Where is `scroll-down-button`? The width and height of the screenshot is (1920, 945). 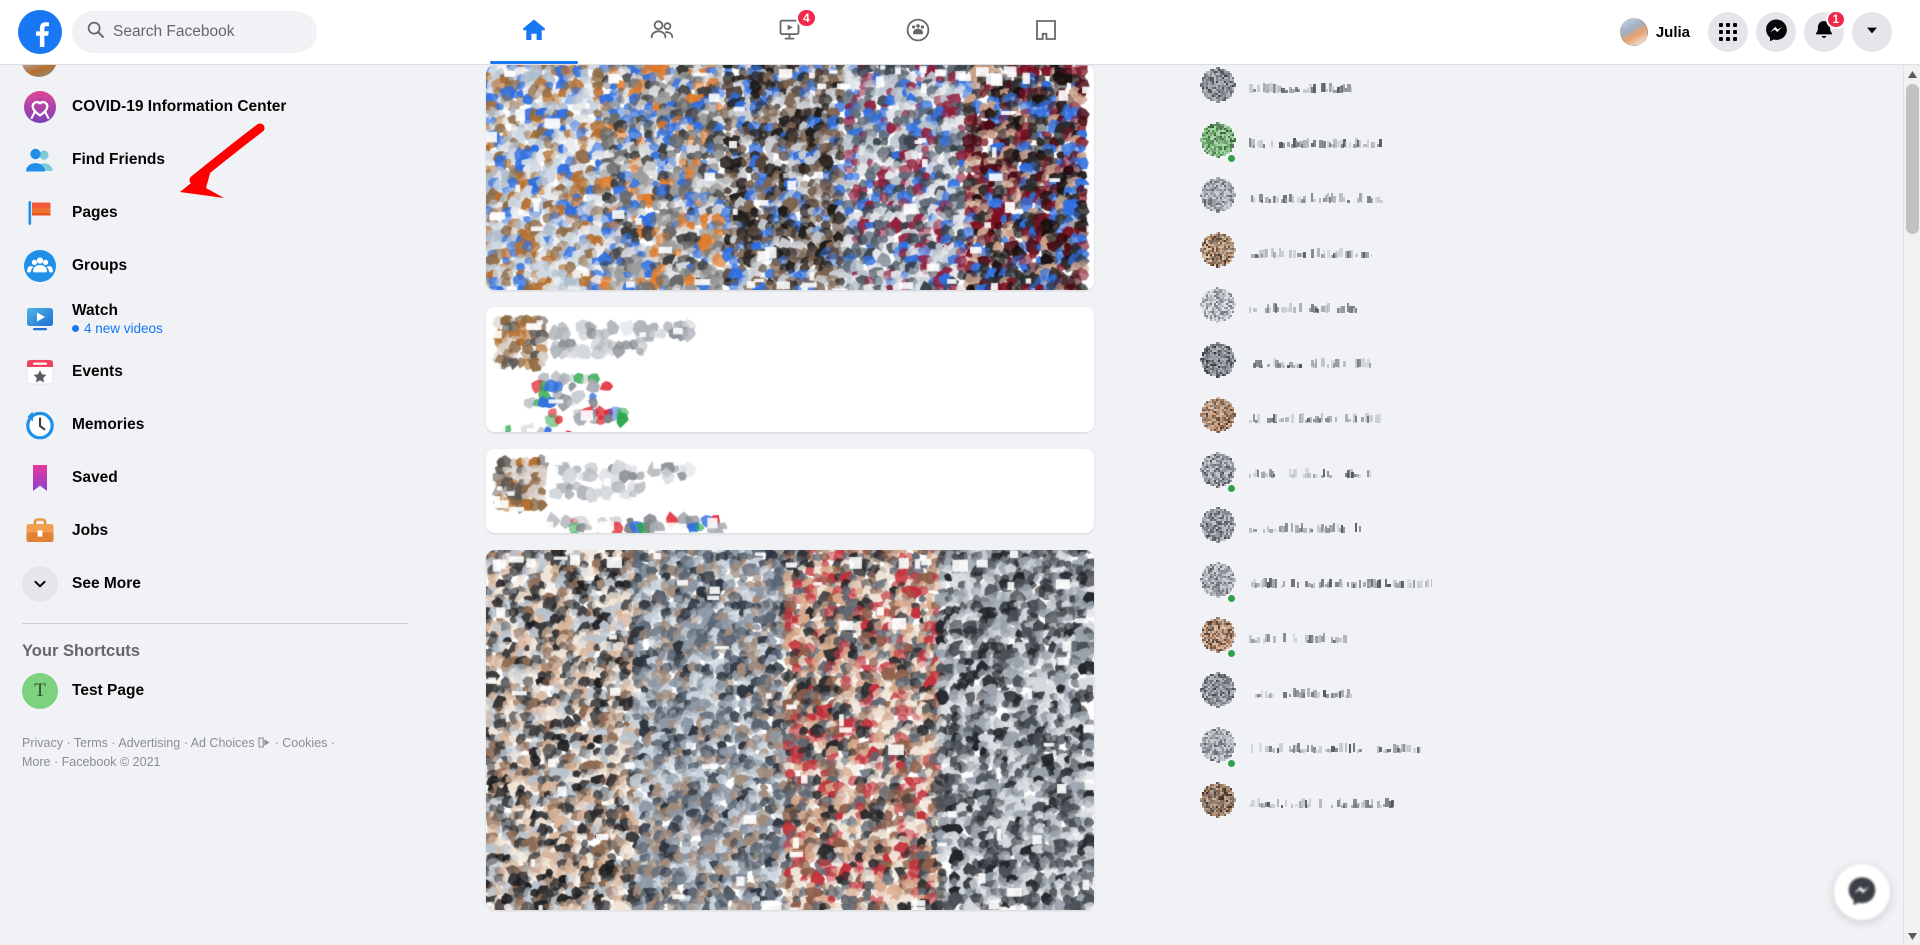
scroll-down-button is located at coordinates (1912, 935).